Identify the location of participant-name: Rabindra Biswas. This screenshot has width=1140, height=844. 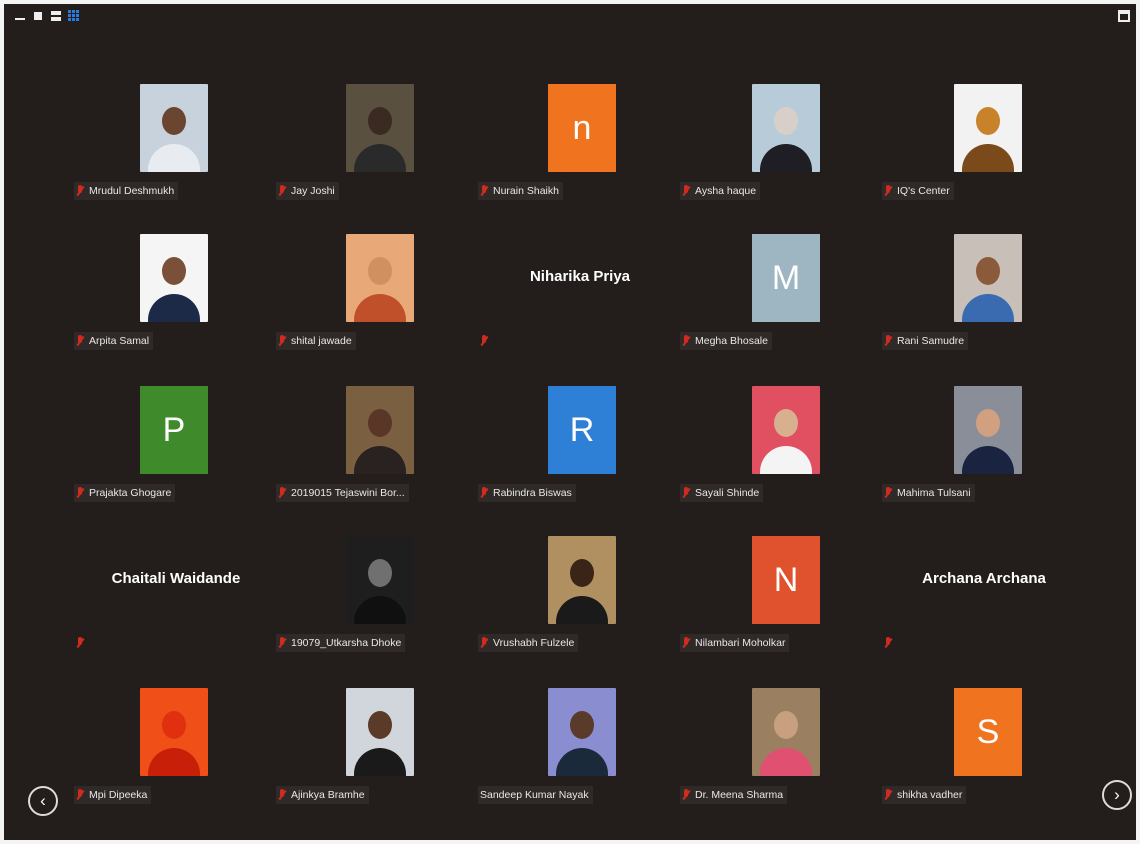
(532, 493).